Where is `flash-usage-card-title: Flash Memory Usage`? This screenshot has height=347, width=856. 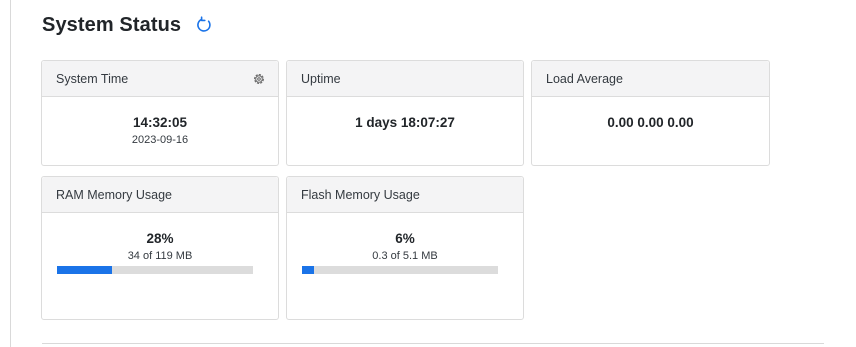 flash-usage-card-title: Flash Memory Usage is located at coordinates (360, 194).